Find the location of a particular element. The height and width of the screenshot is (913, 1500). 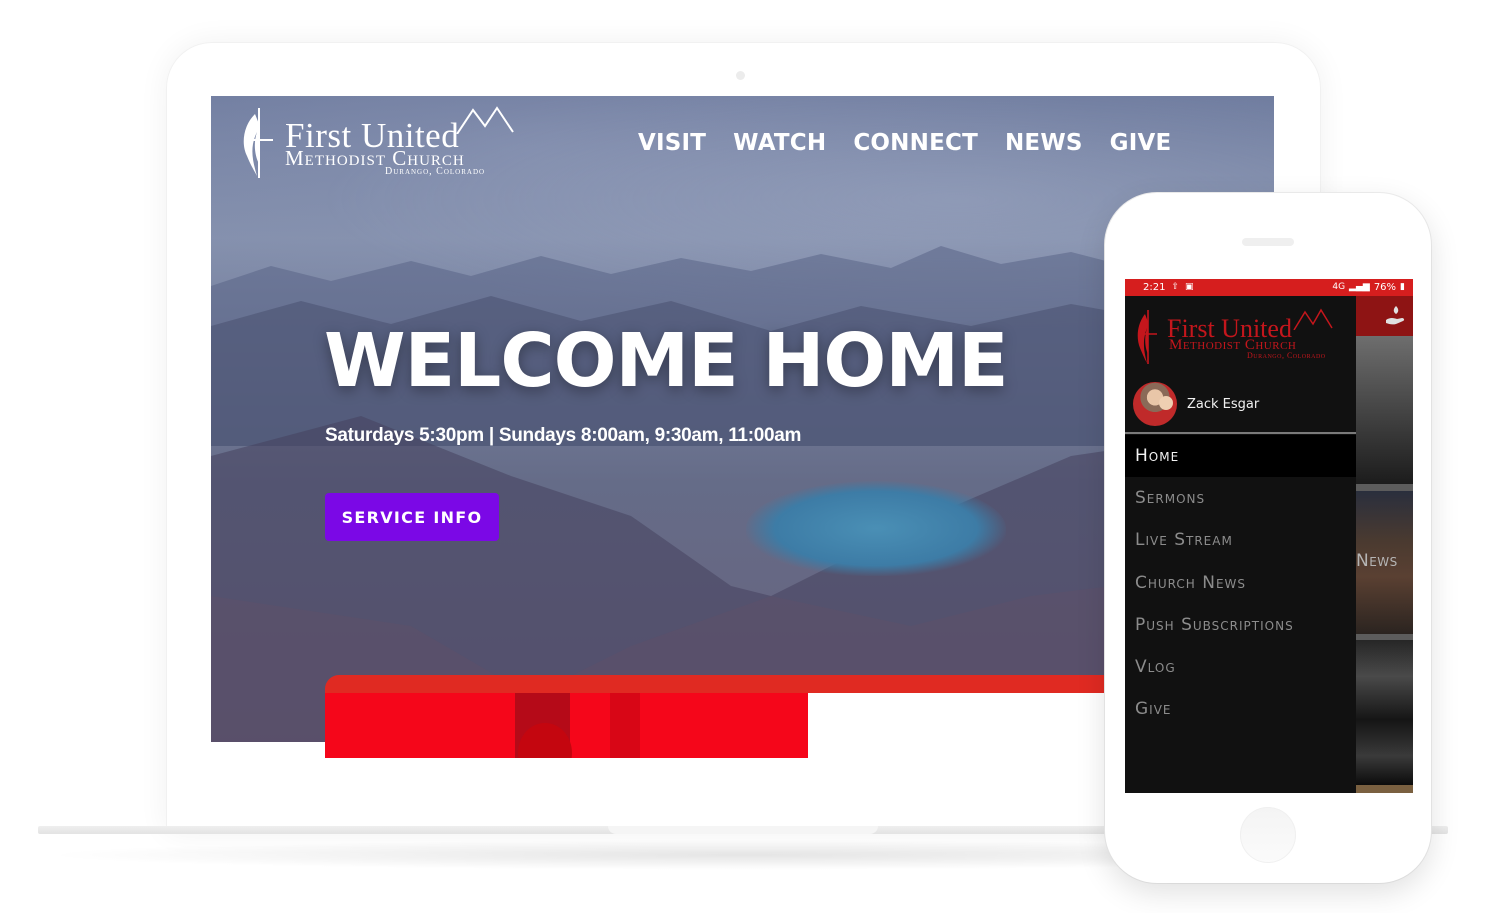

service-info-button: SERVICE INFO is located at coordinates (412, 517).